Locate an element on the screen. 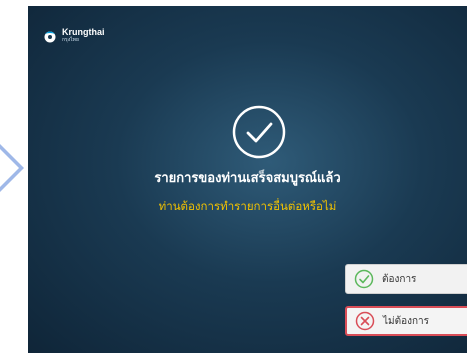 The image size is (467, 353). x-circle-icon is located at coordinates (365, 321).